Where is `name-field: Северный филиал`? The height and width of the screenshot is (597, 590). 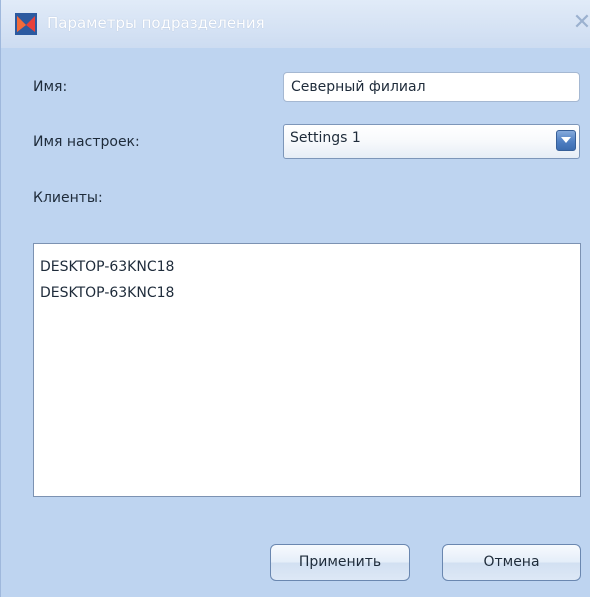
name-field: Северный филиал is located at coordinates (431, 87).